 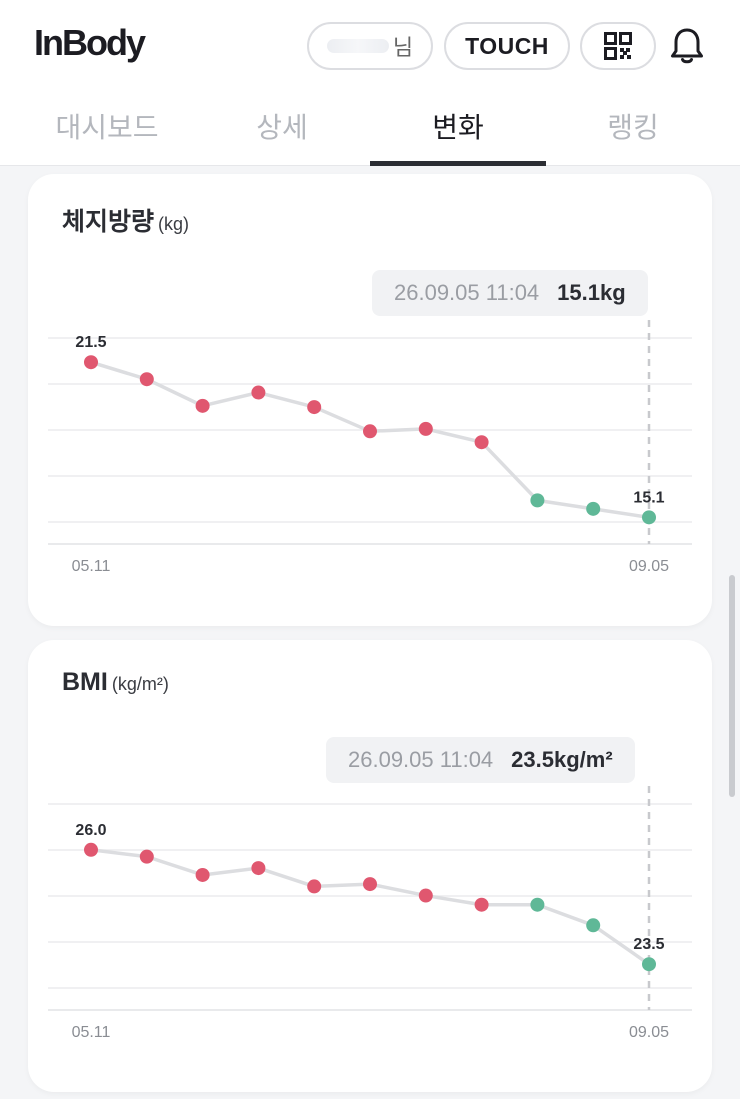 What do you see at coordinates (282, 131) in the screenshot?
I see `tab-detail: 상세` at bounding box center [282, 131].